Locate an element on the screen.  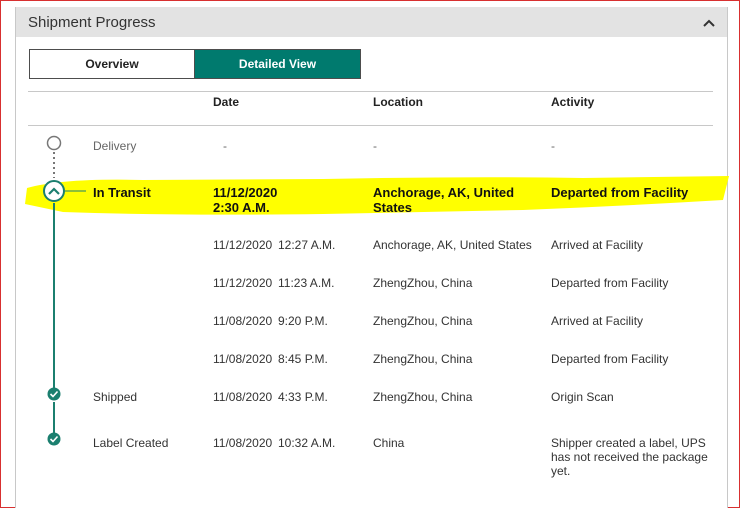
time-cell: 8:45 P.M. is located at coordinates (303, 359).